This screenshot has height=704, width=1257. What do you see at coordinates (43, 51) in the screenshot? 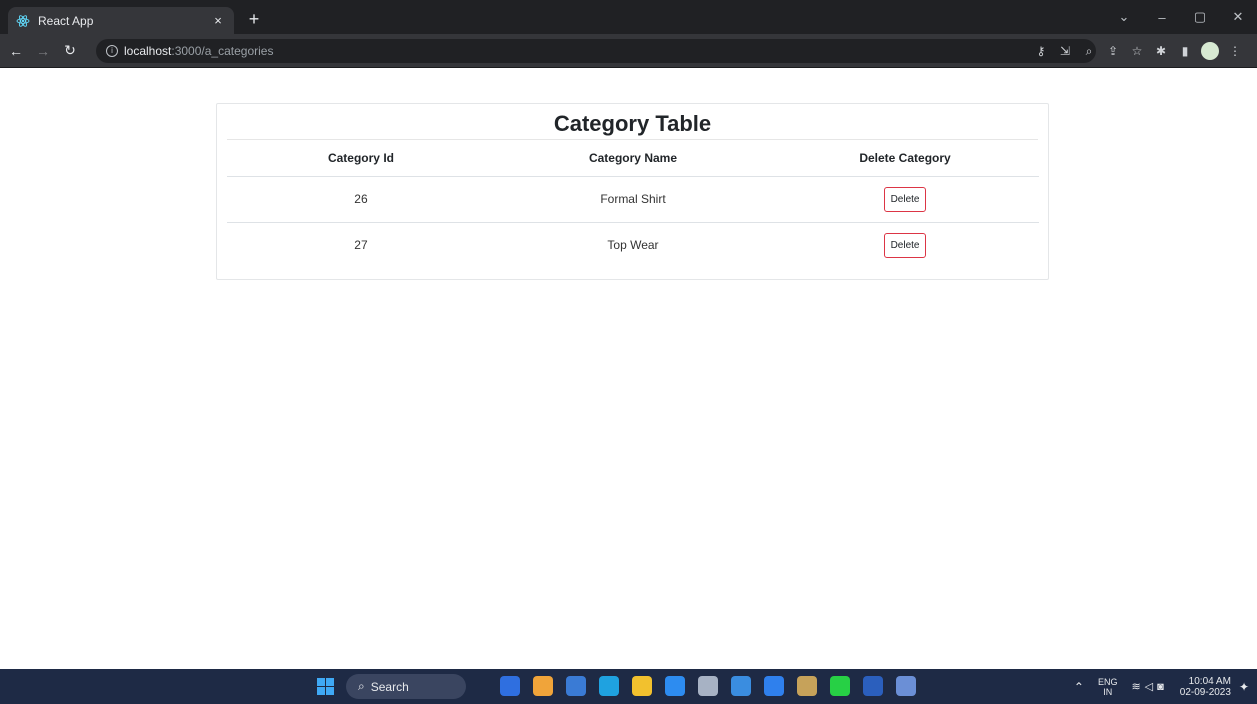
I see `forward-arrow-icon: →` at bounding box center [43, 51].